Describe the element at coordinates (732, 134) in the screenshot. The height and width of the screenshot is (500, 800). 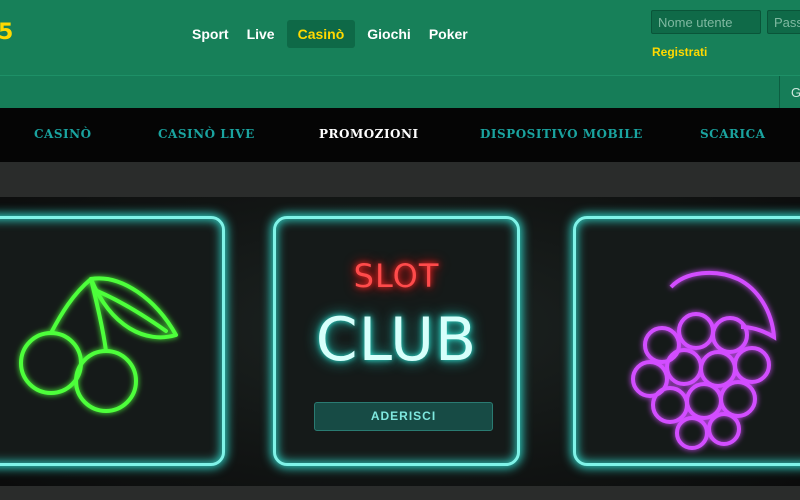
I see `casino-nav-scarica: SCARICA` at that location.